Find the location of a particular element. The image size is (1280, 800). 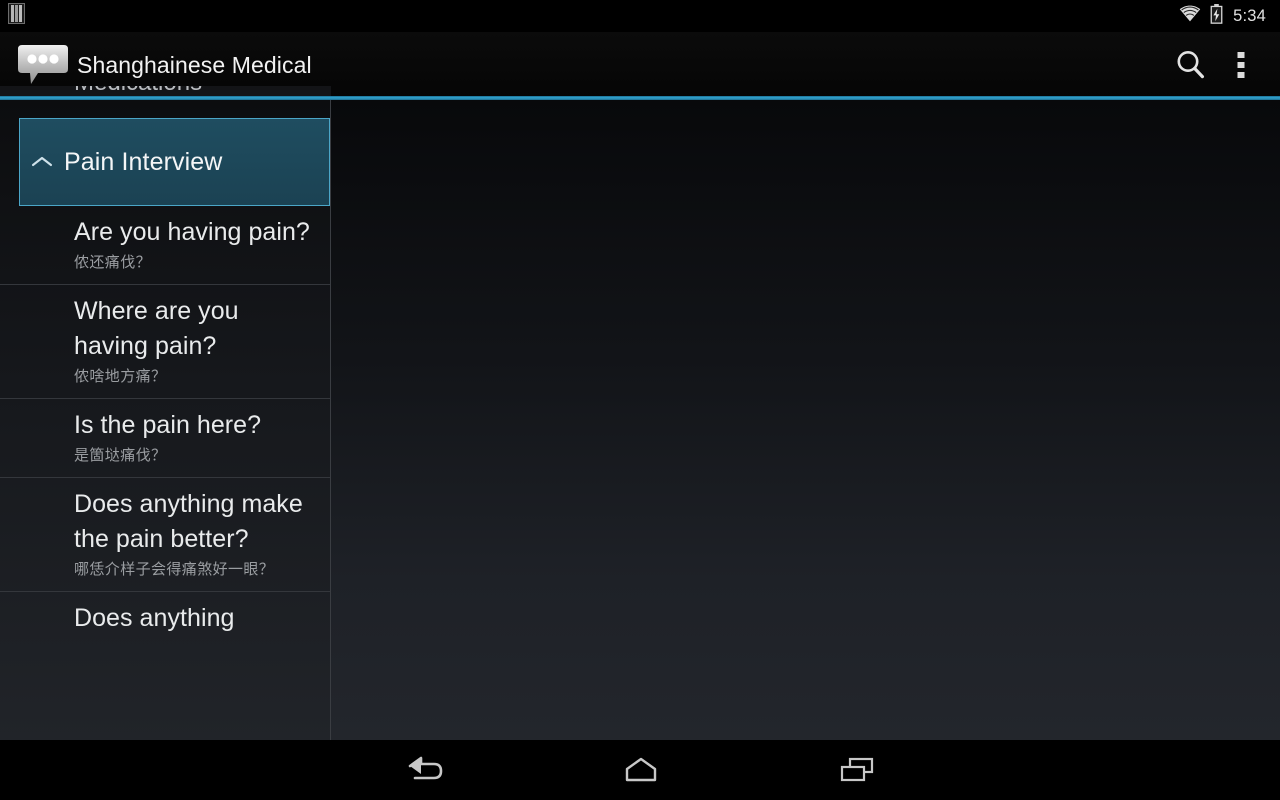

app-title: Shanghainese Medical is located at coordinates (194, 64).